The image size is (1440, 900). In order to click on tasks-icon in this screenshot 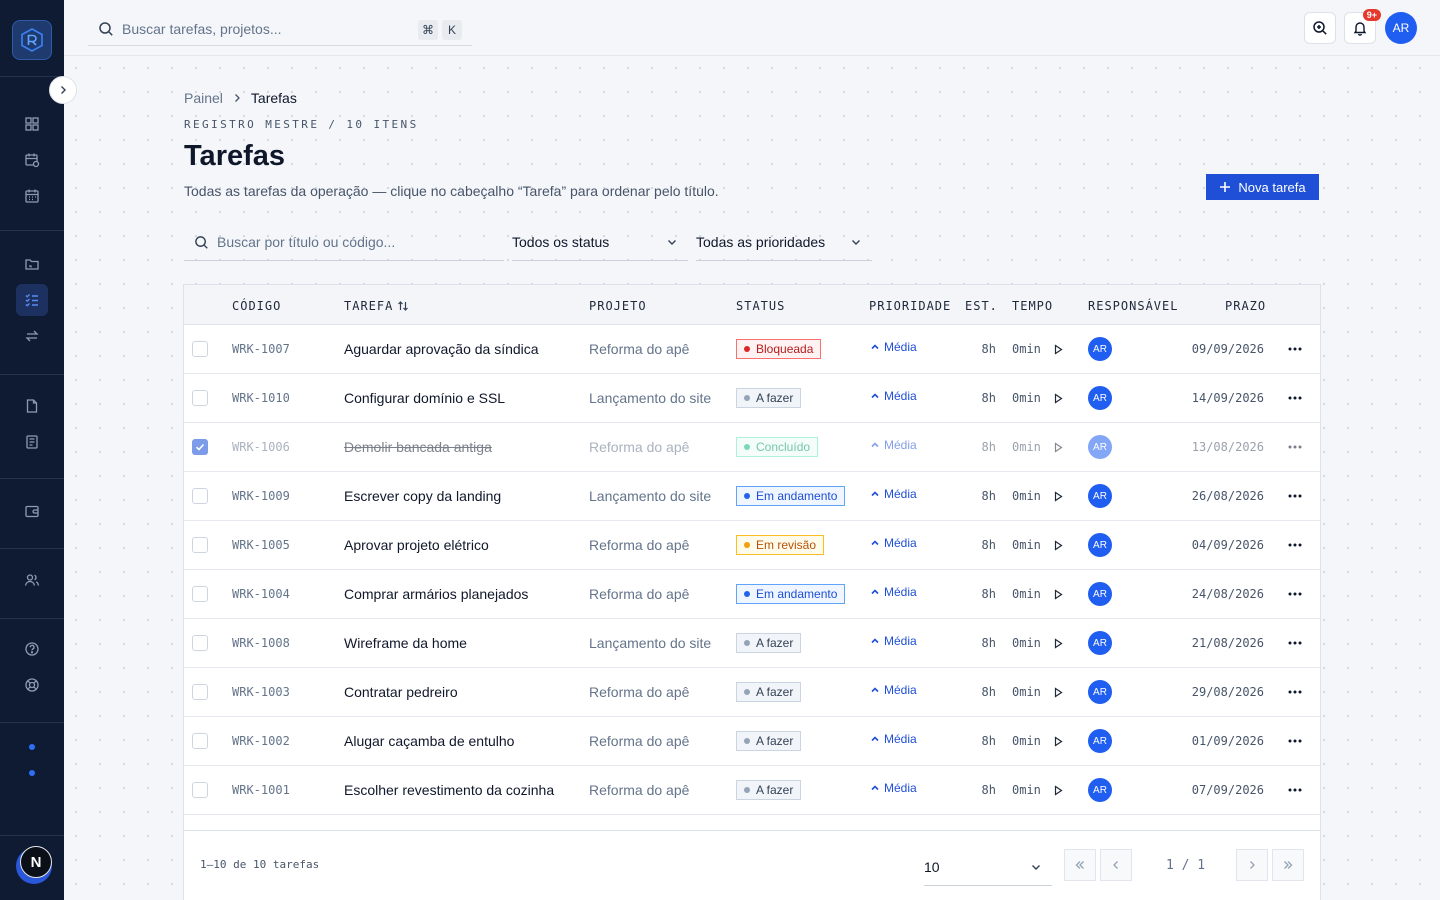, I will do `click(32, 300)`.